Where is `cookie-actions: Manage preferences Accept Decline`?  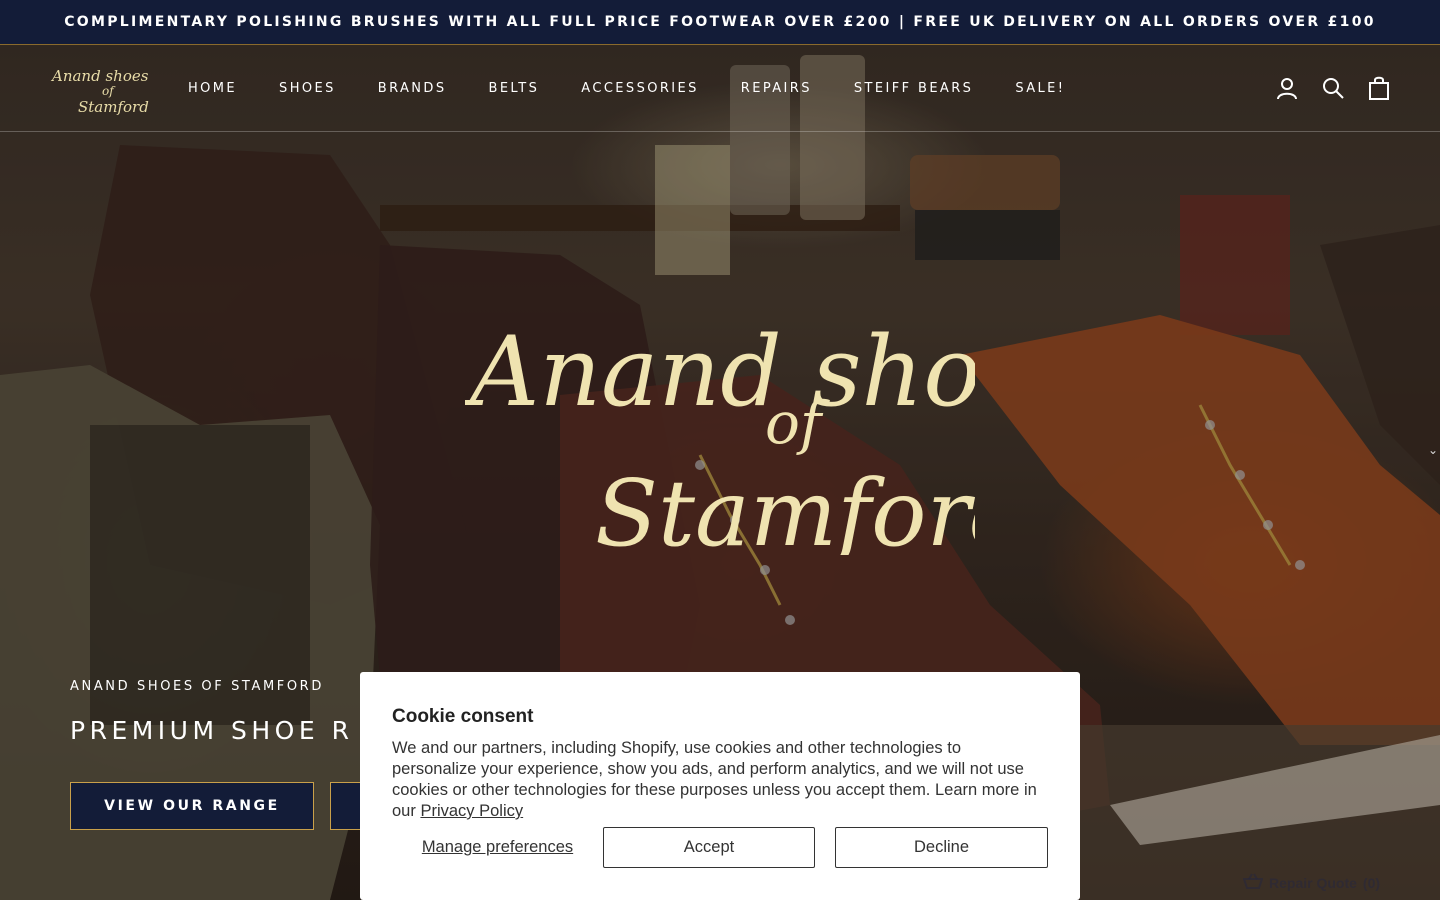 cookie-actions: Manage preferences Accept Decline is located at coordinates (720, 847).